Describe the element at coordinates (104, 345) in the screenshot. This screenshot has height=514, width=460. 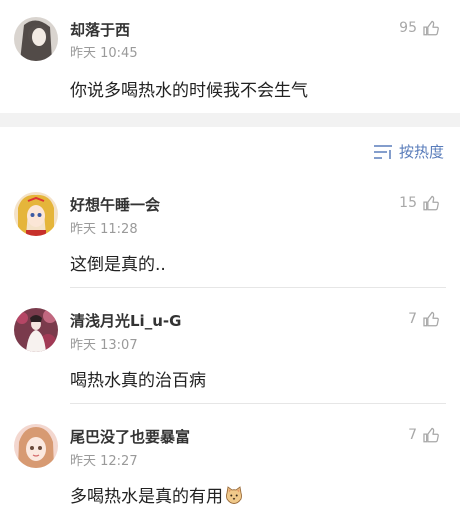
I see `comment-time: 昨天 13:07` at that location.